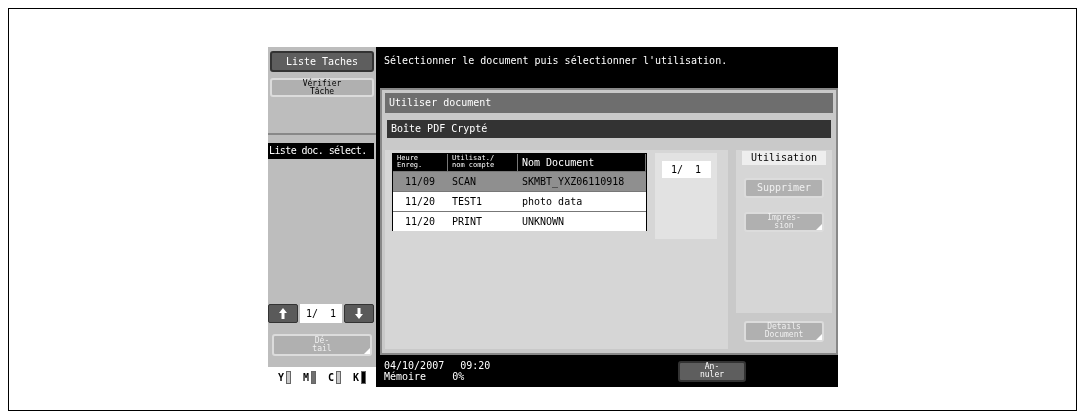 The width and height of the screenshot is (1085, 419). I want to click on memory-label: Mémoire, so click(405, 376).